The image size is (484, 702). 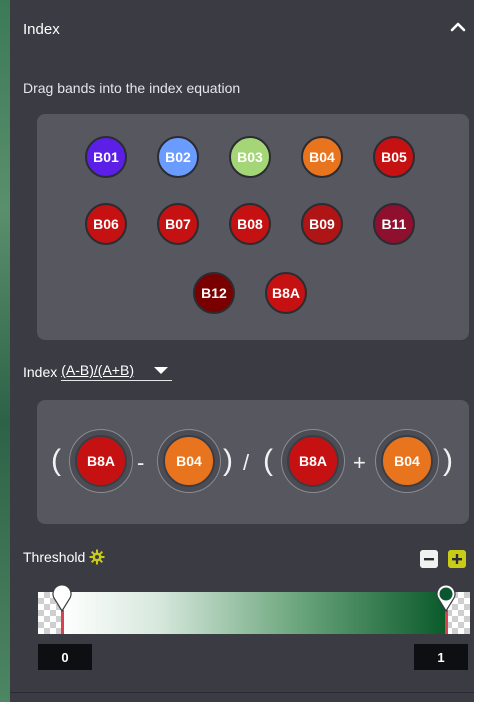 I want to click on index-formula-dropdown: (A-B)/(A+B), so click(x=116, y=371).